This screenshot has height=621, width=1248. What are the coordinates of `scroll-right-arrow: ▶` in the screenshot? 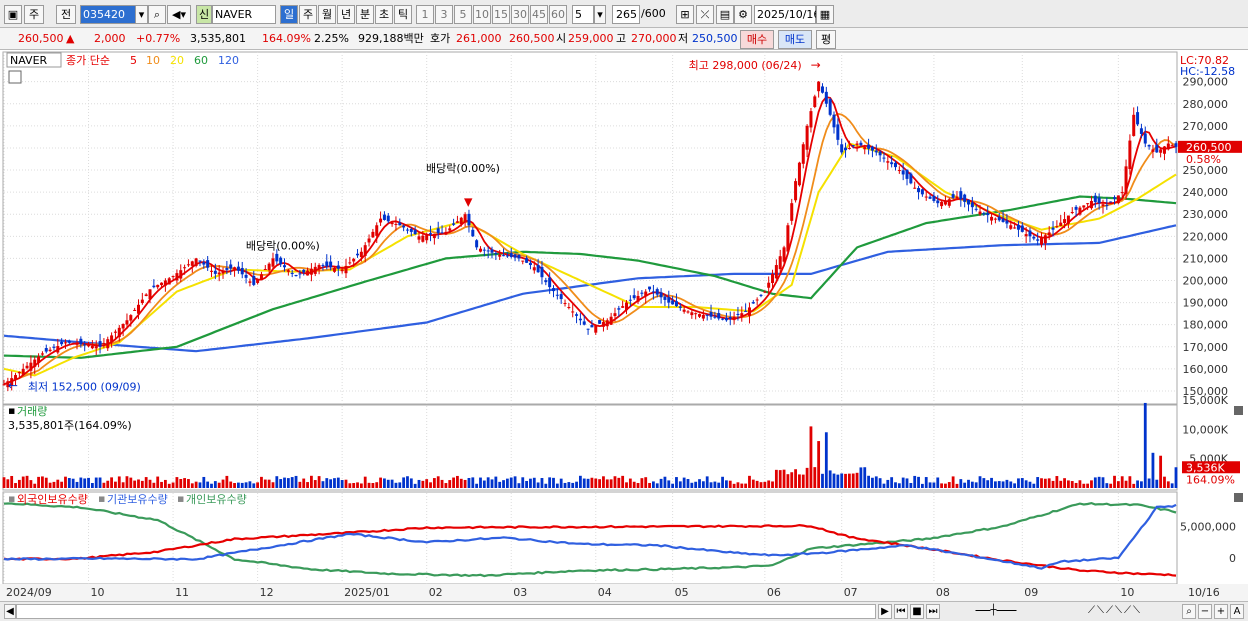 It's located at (885, 611).